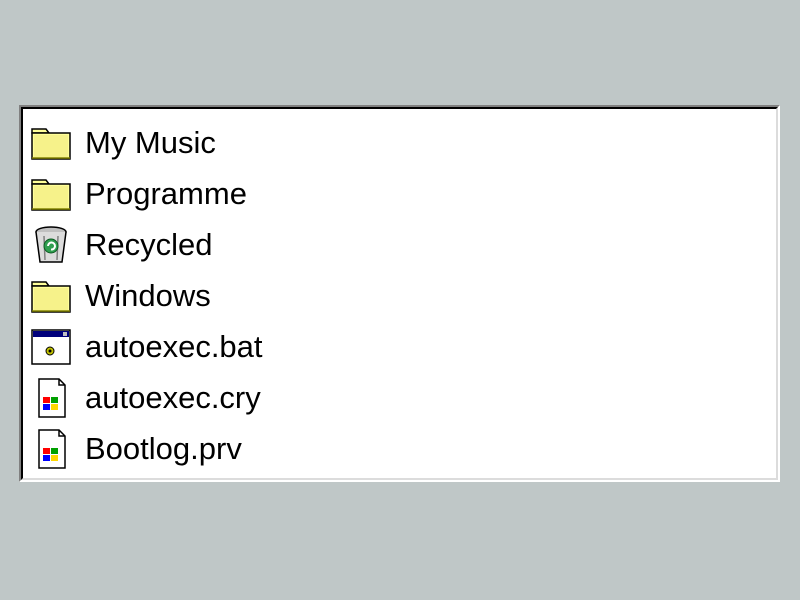  What do you see at coordinates (51, 245) in the screenshot?
I see `recycle-bin-icon` at bounding box center [51, 245].